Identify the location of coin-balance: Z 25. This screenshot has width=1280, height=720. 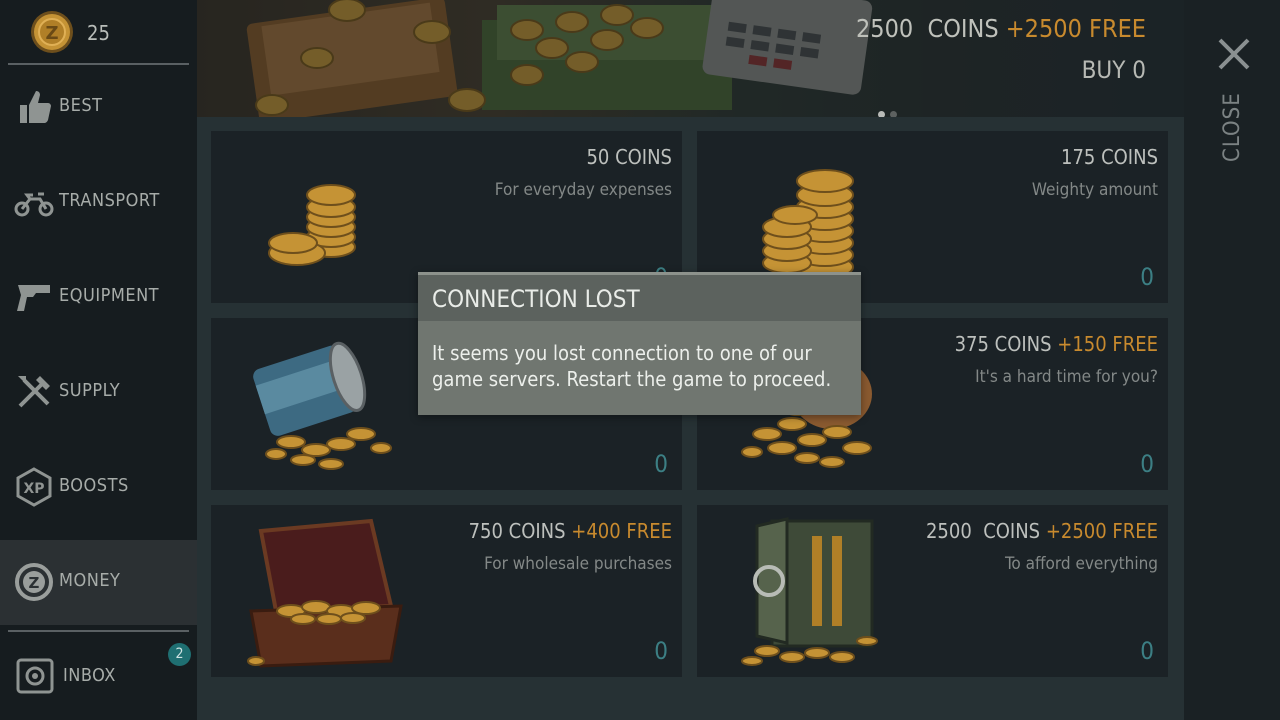
(98, 32).